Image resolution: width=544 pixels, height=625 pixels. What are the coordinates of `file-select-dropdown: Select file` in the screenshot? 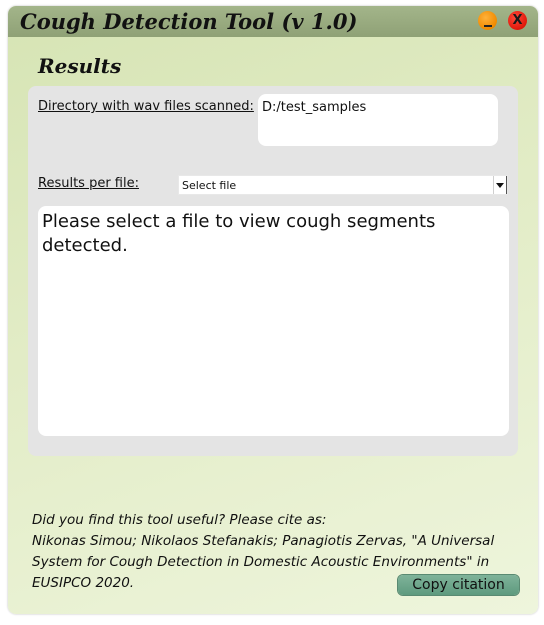 It's located at (343, 185).